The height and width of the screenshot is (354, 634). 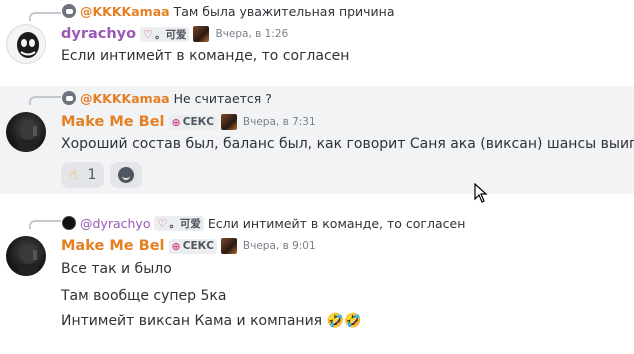 What do you see at coordinates (115, 223) in the screenshot?
I see `reply-mention: @dyrachyo` at bounding box center [115, 223].